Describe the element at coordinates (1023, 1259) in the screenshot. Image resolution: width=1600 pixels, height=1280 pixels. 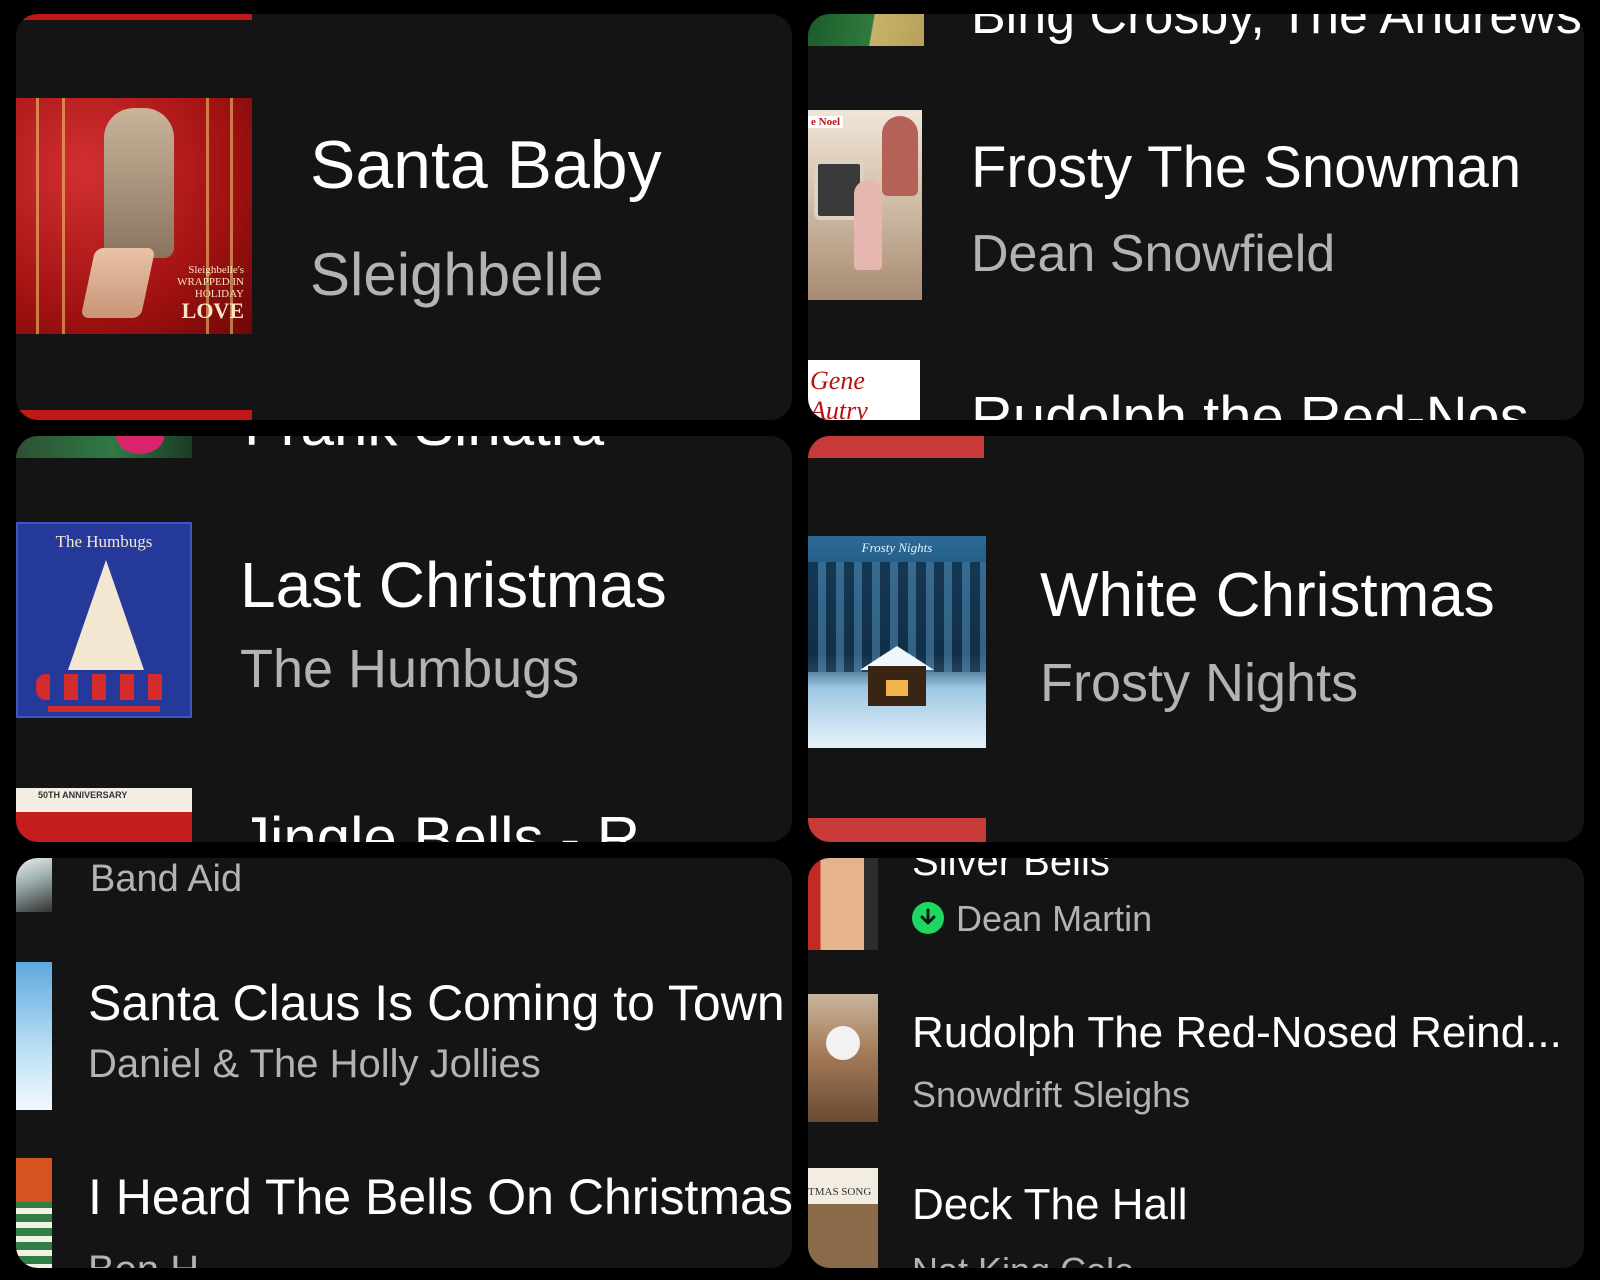
I see `next-track-artist: Nat King Cole` at that location.